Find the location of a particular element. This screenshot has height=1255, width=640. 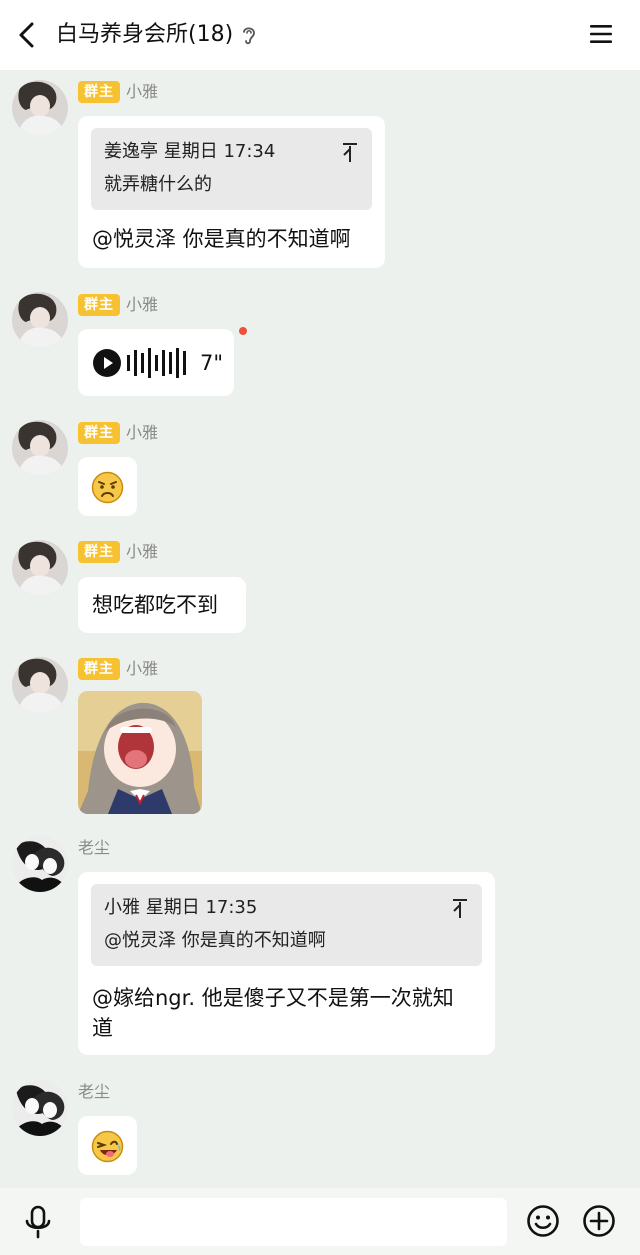

unread-dot is located at coordinates (243, 331).